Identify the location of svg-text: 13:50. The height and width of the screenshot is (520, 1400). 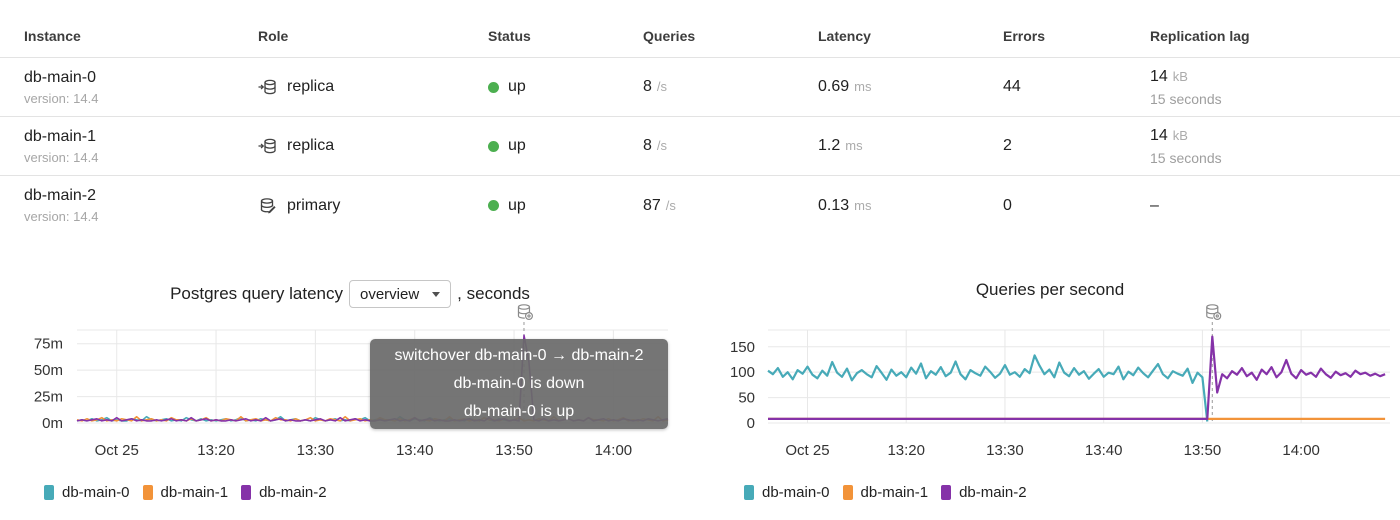
(1203, 450).